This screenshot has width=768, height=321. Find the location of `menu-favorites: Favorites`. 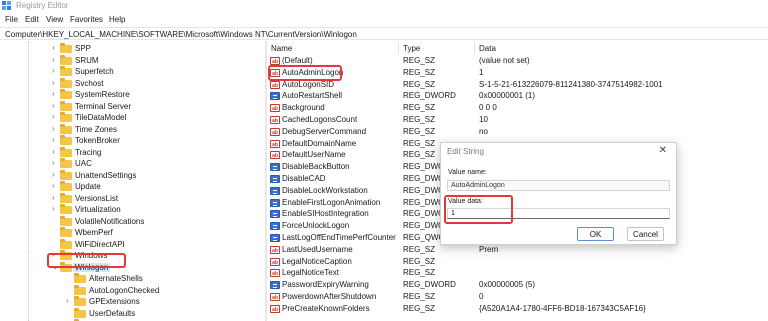

menu-favorites: Favorites is located at coordinates (86, 19).